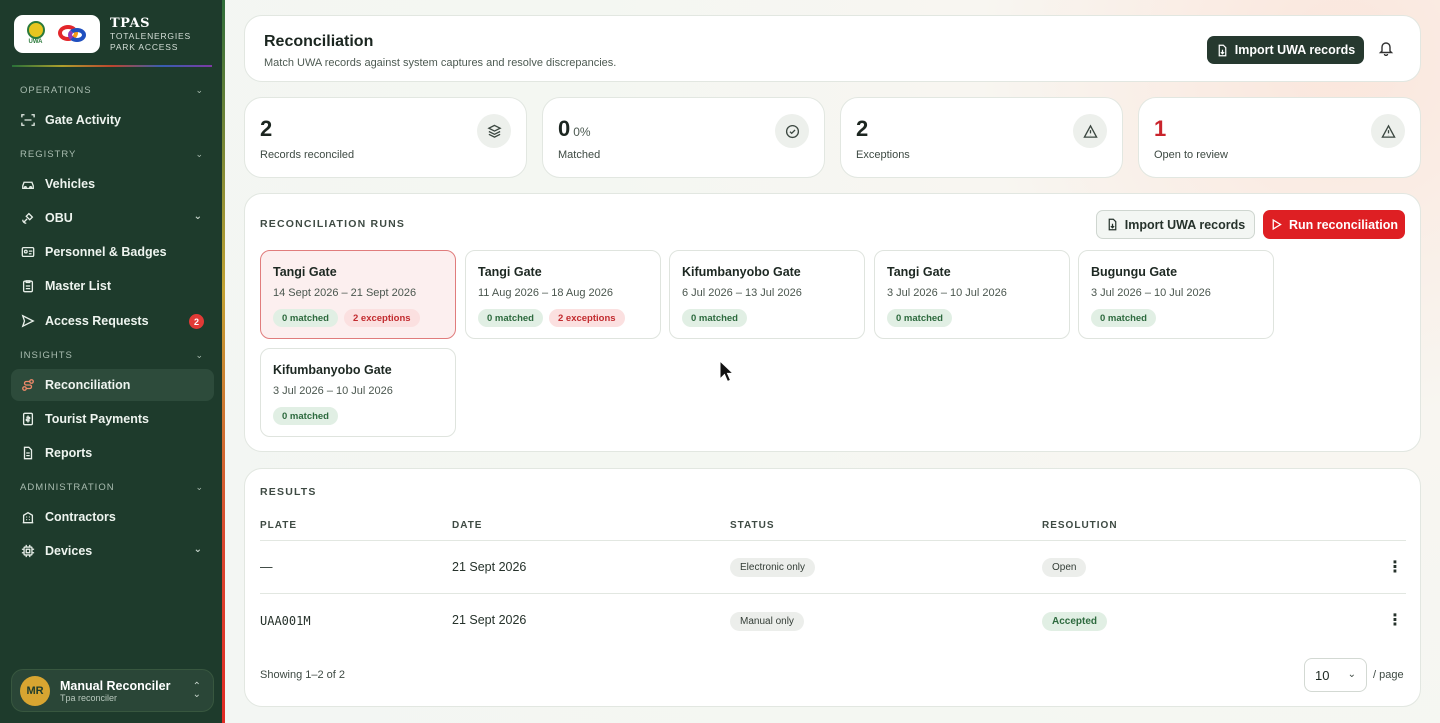  Describe the element at coordinates (883, 155) in the screenshot. I see `stat-label: Exceptions` at that location.